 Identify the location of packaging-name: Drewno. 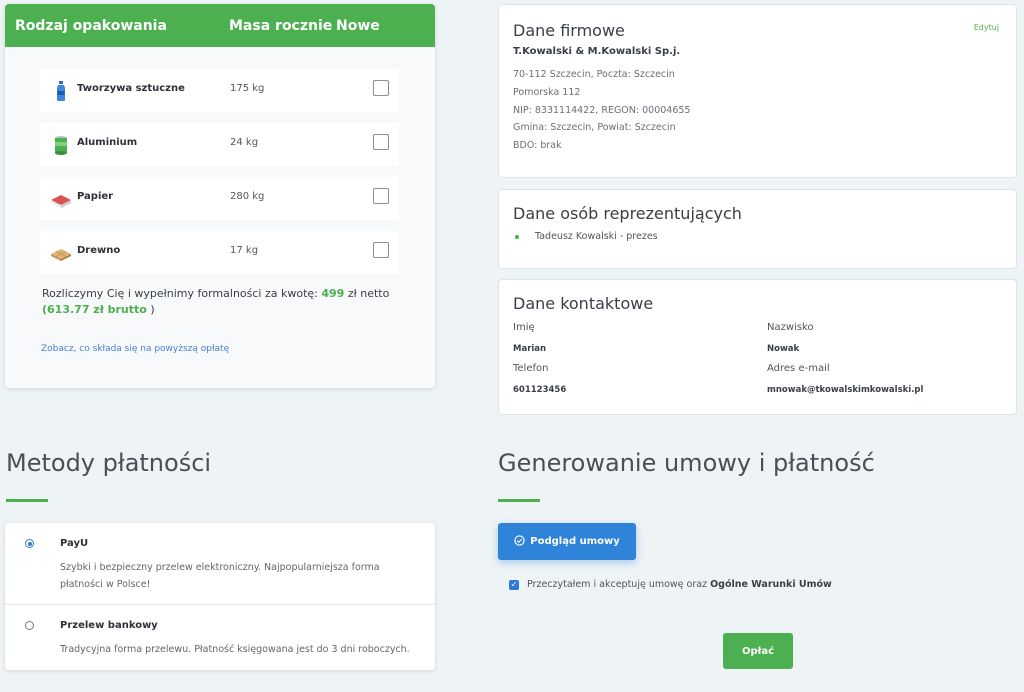
(99, 250).